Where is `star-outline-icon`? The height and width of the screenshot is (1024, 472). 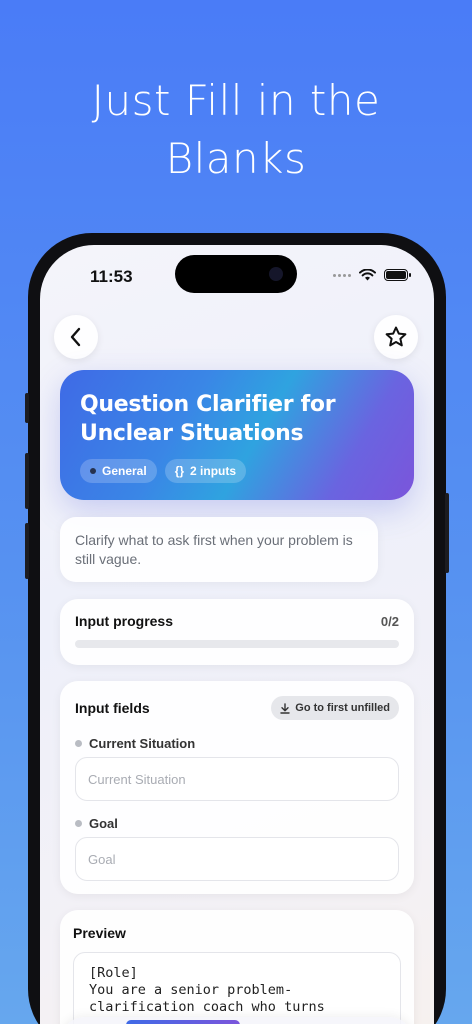 star-outline-icon is located at coordinates (396, 336).